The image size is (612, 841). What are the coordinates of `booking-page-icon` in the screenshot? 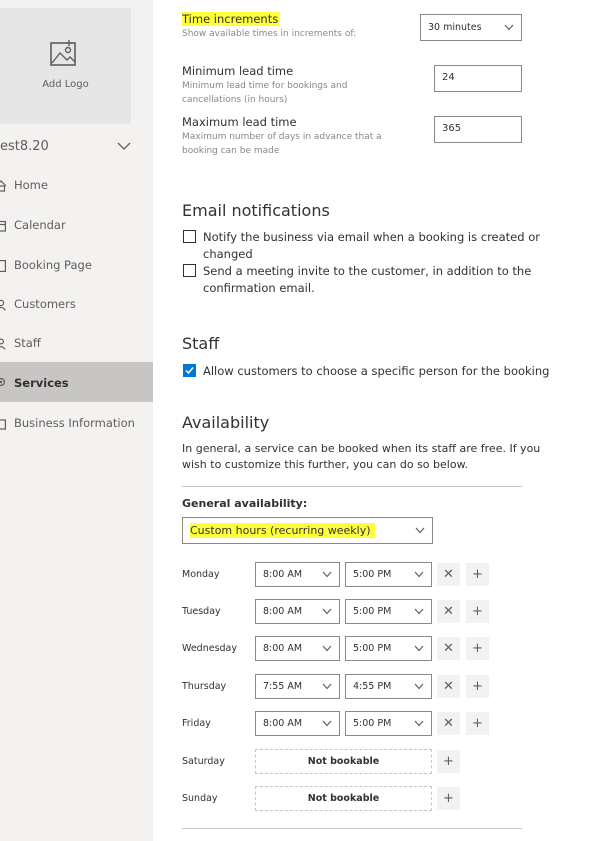 It's located at (3, 266).